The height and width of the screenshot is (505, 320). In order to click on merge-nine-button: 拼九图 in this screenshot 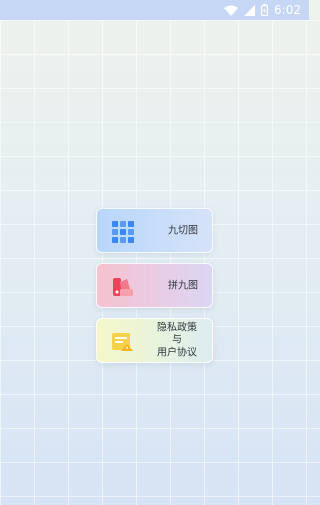, I will do `click(154, 285)`.